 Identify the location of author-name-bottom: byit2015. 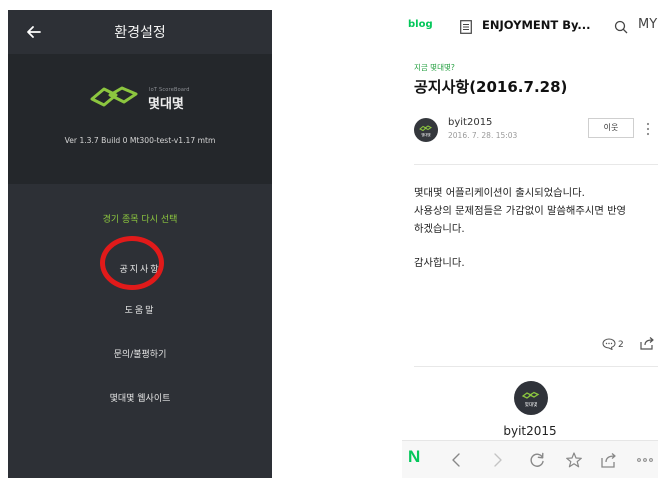
(530, 431).